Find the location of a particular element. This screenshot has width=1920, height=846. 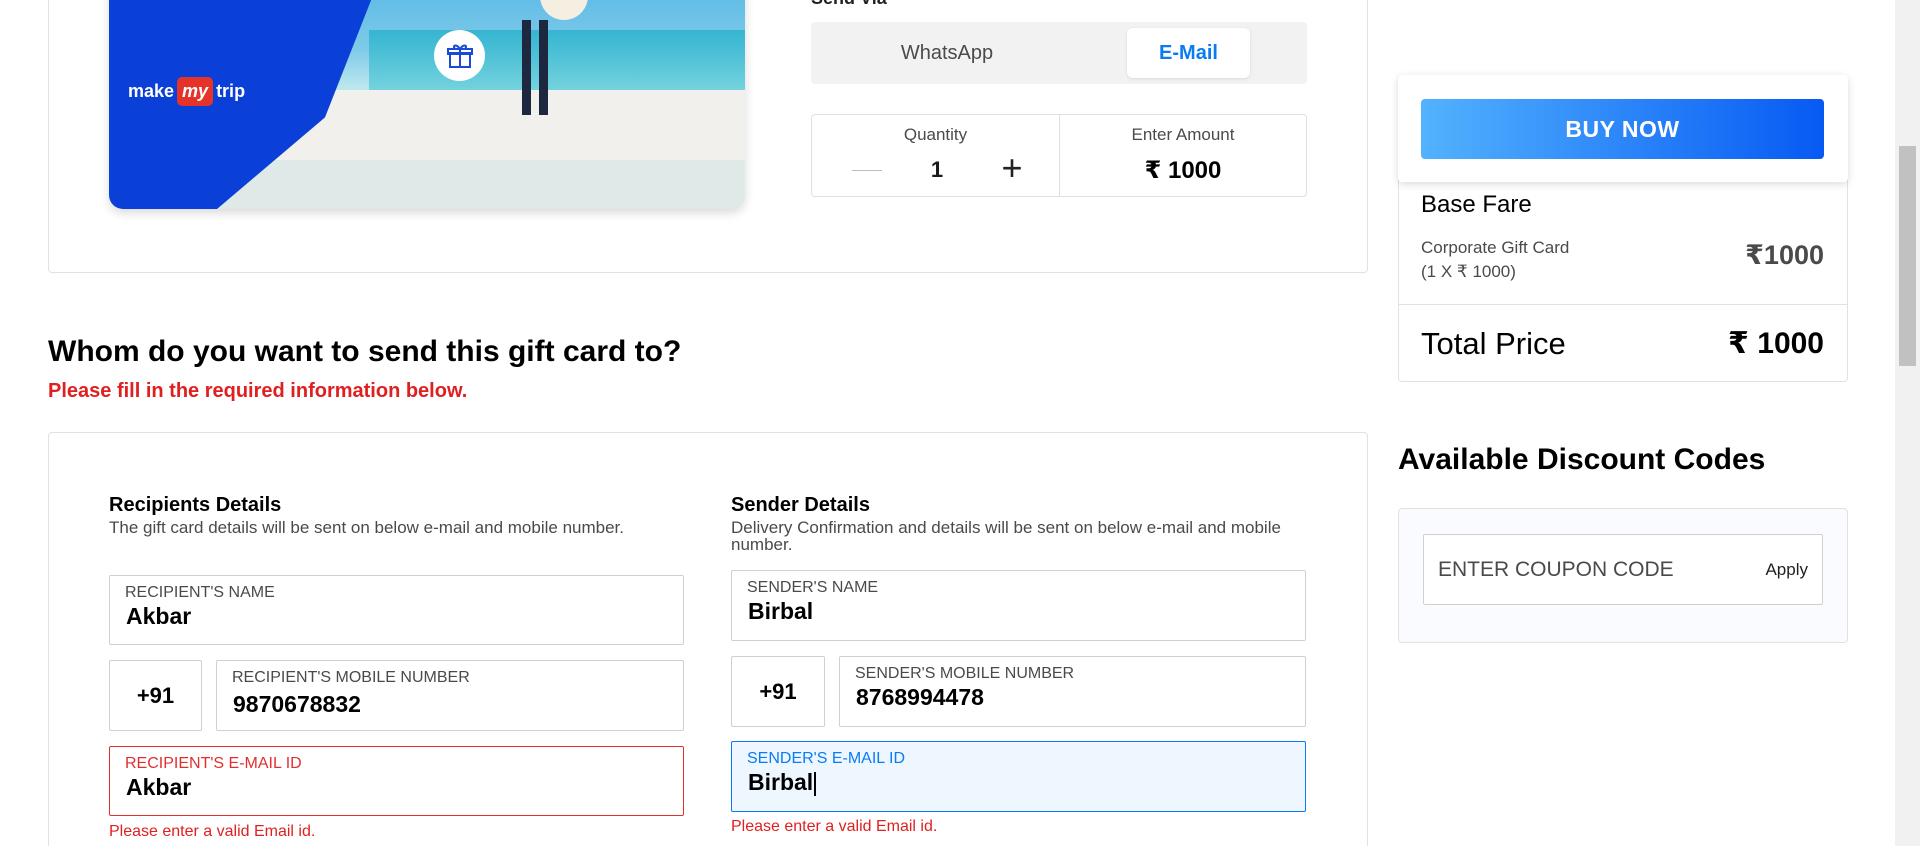

recipient-details-title: Recipients Details is located at coordinates (195, 505).